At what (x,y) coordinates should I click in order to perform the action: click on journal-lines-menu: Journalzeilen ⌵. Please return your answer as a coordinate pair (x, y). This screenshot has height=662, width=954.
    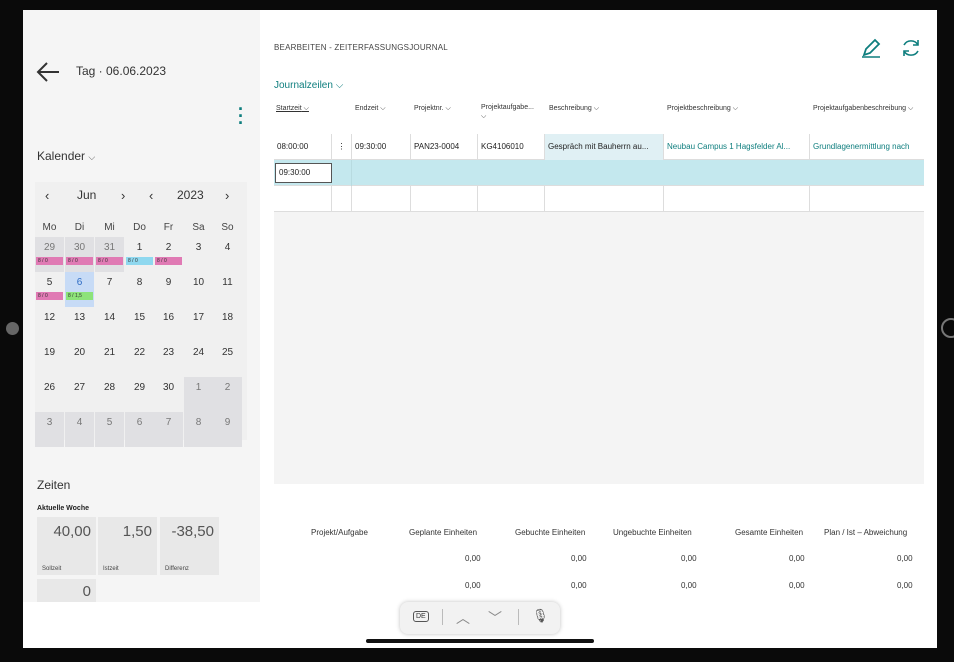
    Looking at the image, I should click on (308, 85).